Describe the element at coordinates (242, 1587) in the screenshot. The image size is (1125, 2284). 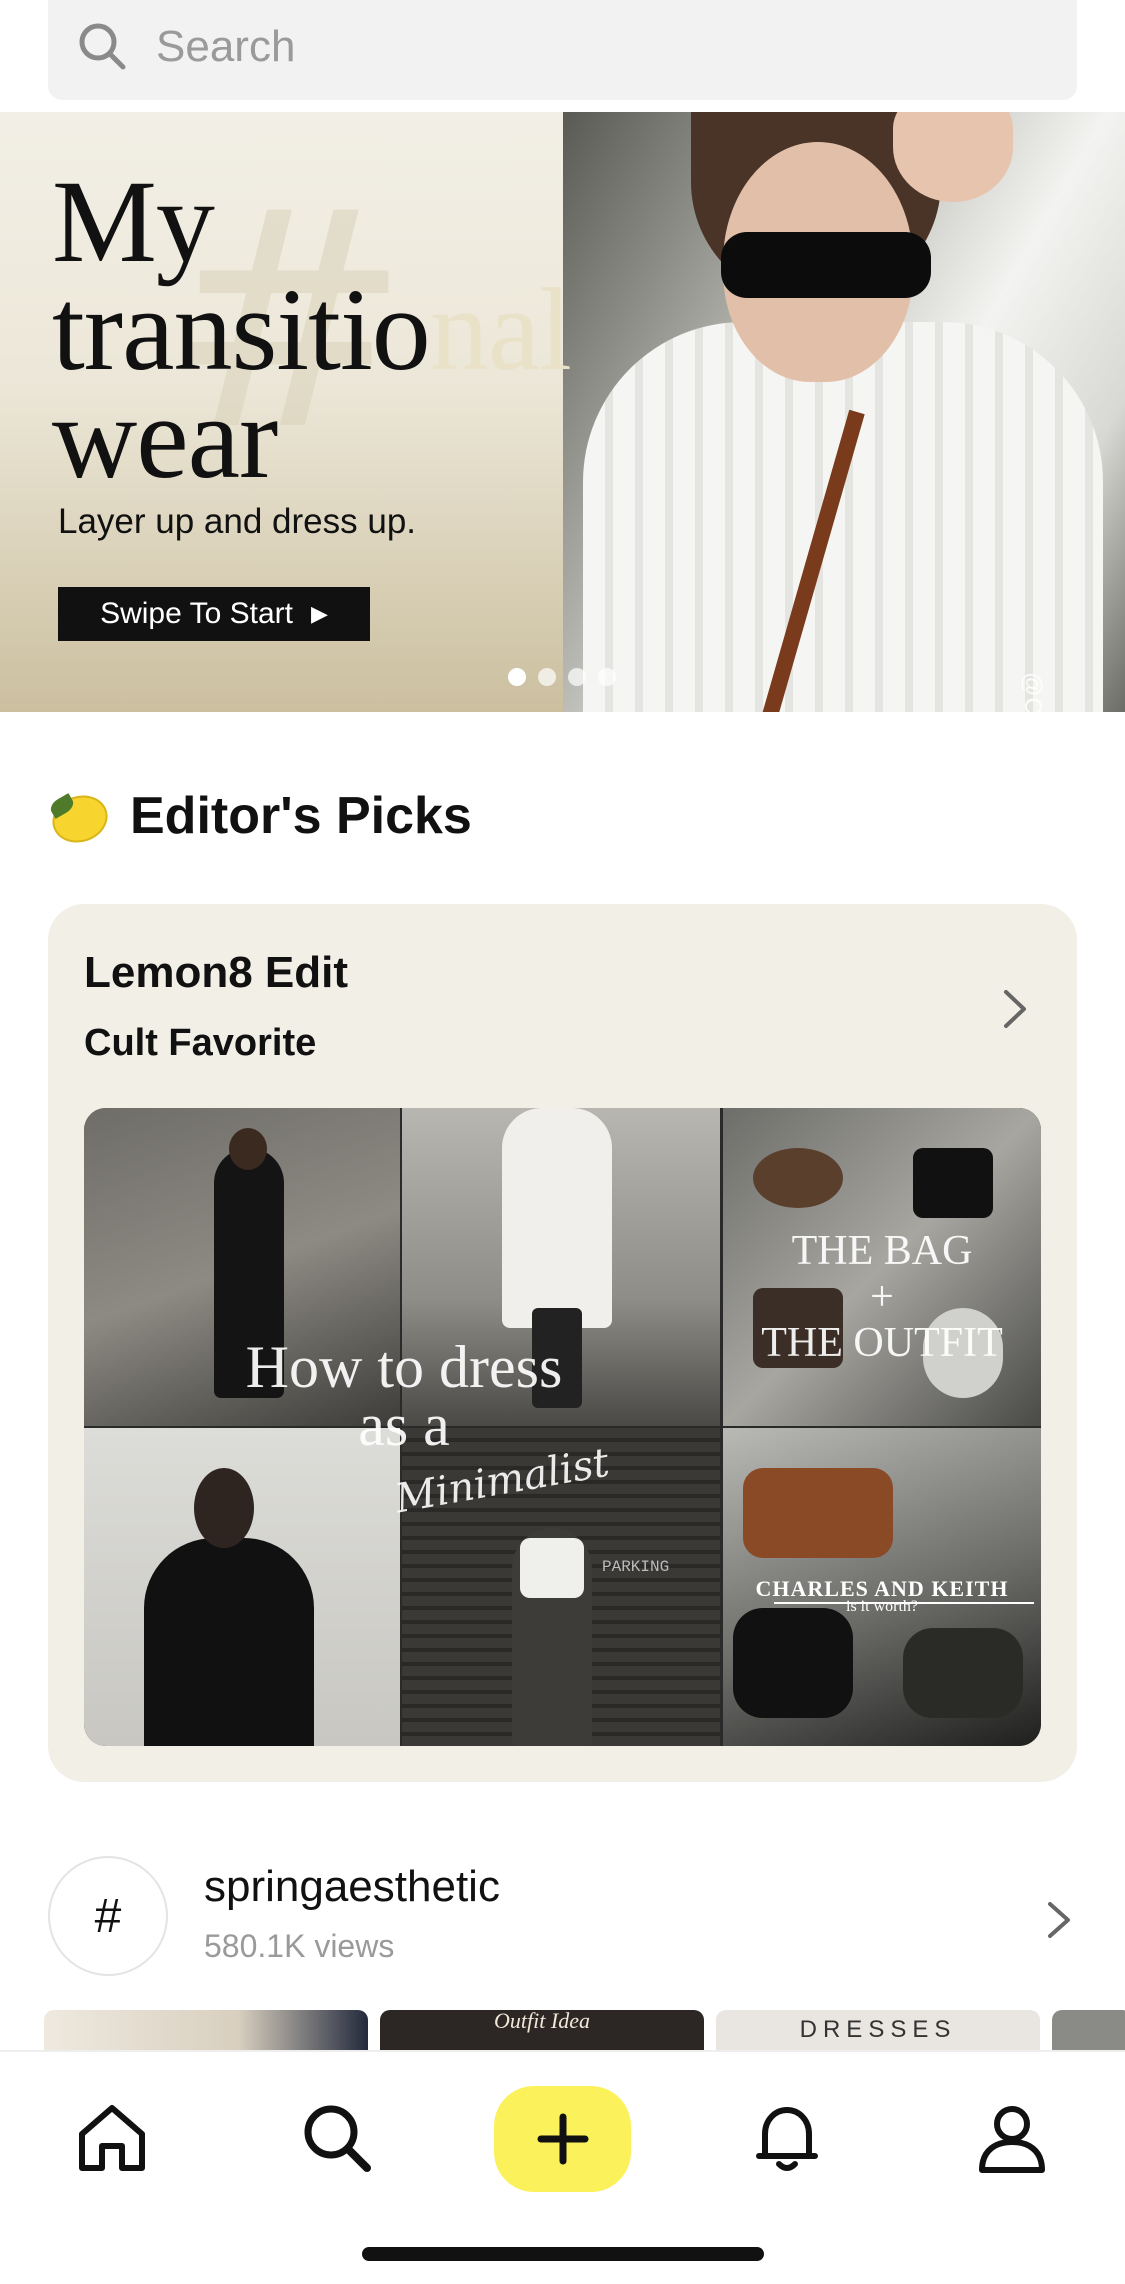
I see `collage-tile` at that location.